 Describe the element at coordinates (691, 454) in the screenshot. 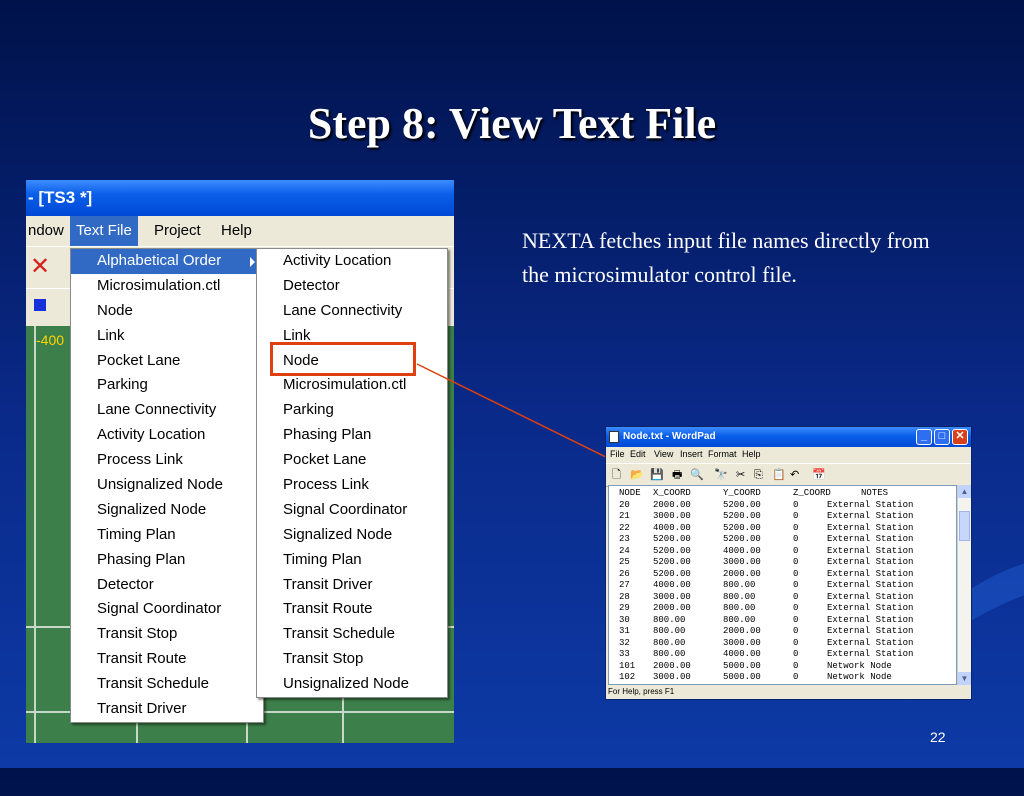

I see `wp-menu-insert: Insert` at that location.